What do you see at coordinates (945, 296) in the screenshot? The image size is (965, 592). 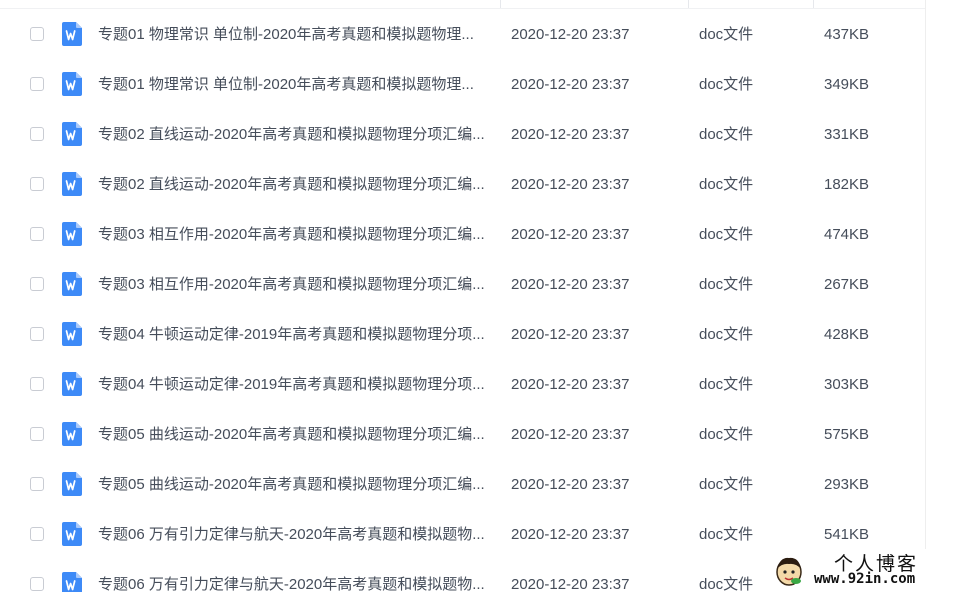 I see `side-panel-edge` at bounding box center [945, 296].